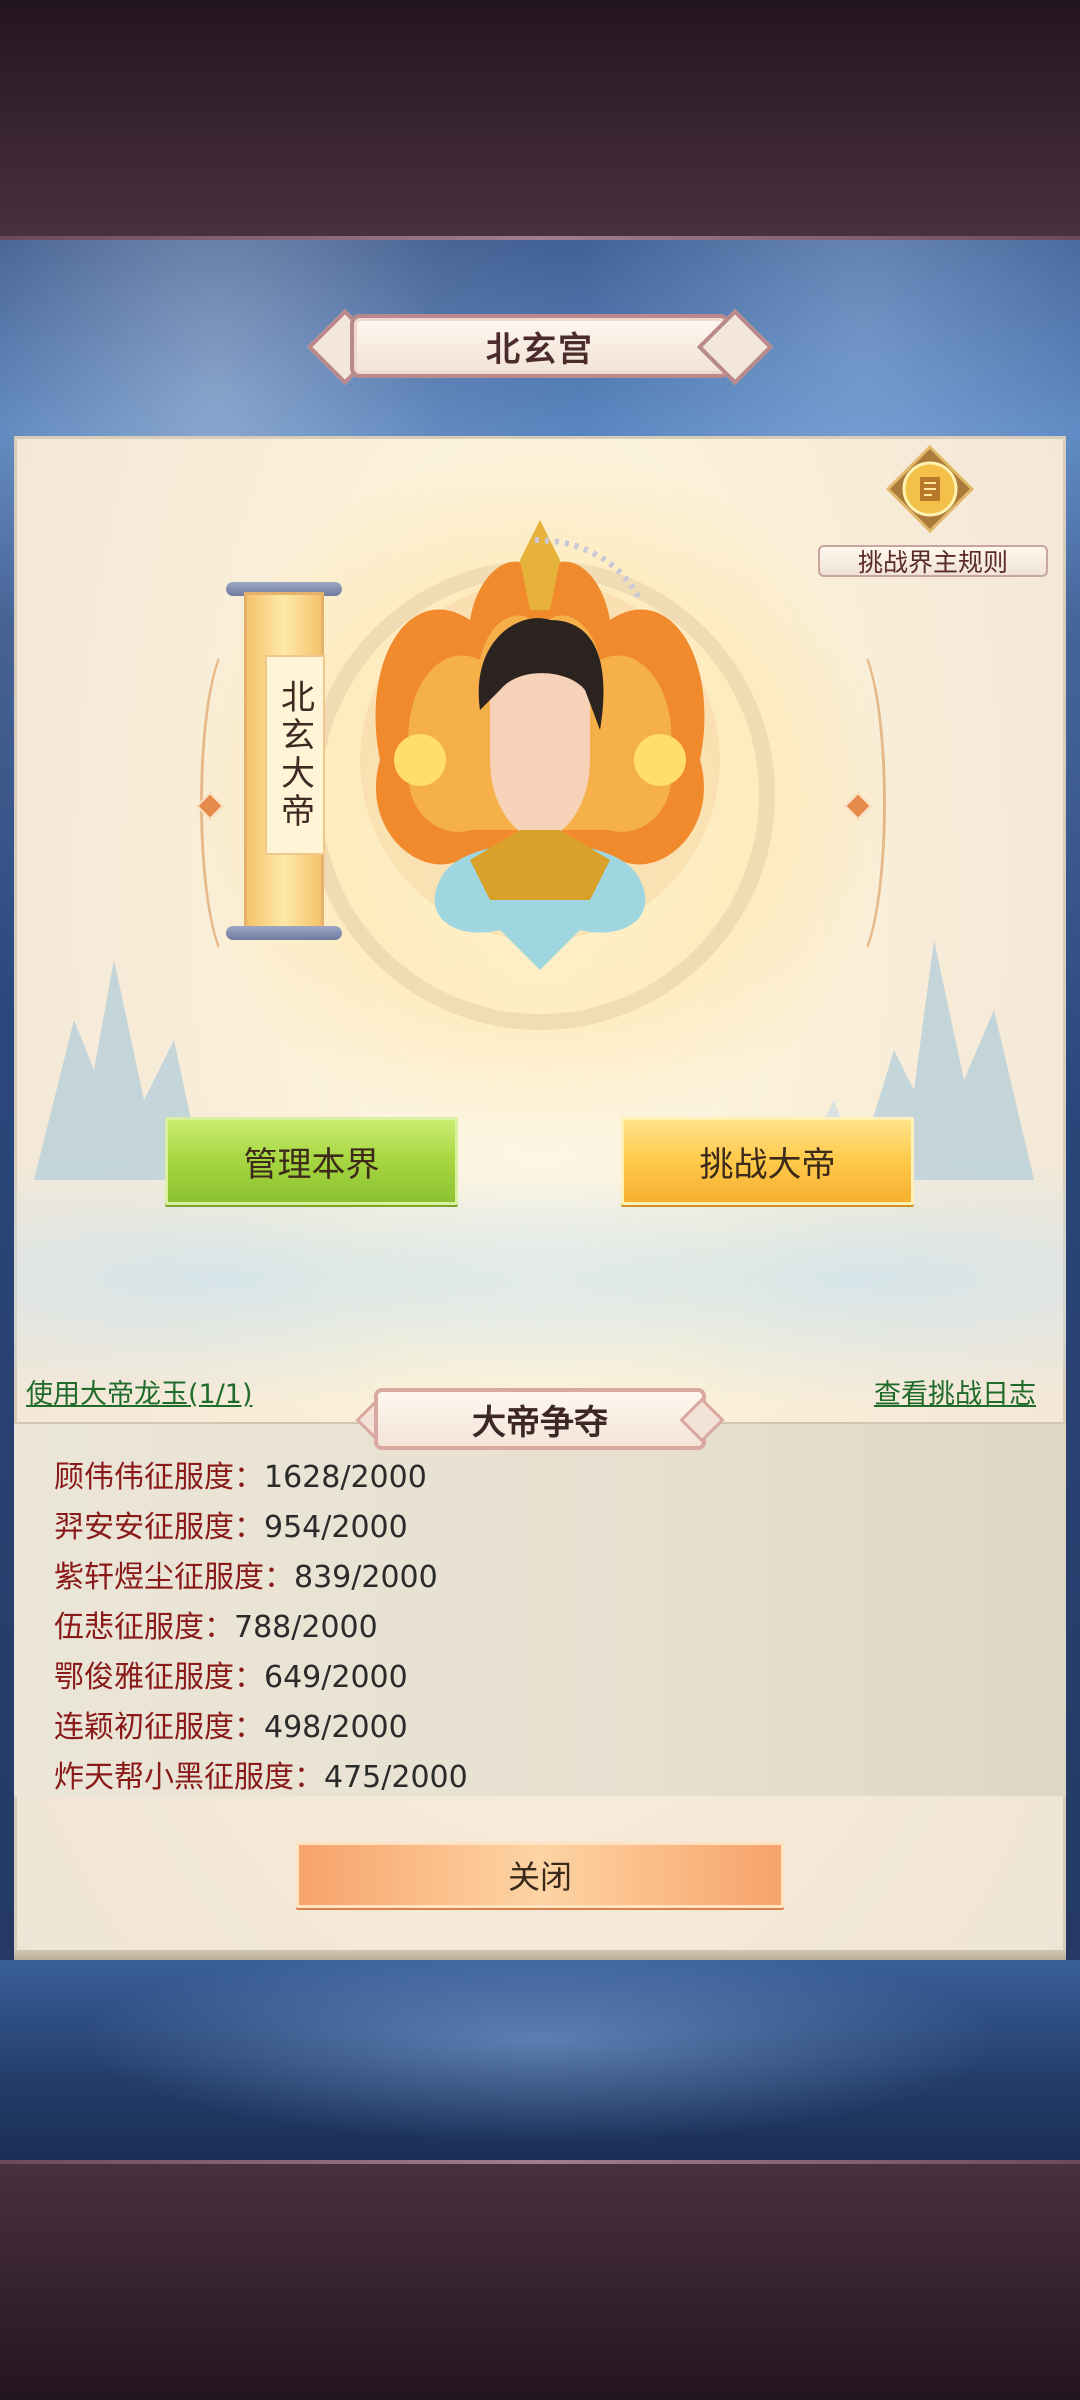 The height and width of the screenshot is (2400, 1080). What do you see at coordinates (540, 349) in the screenshot?
I see `palace-title: 北玄宫` at bounding box center [540, 349].